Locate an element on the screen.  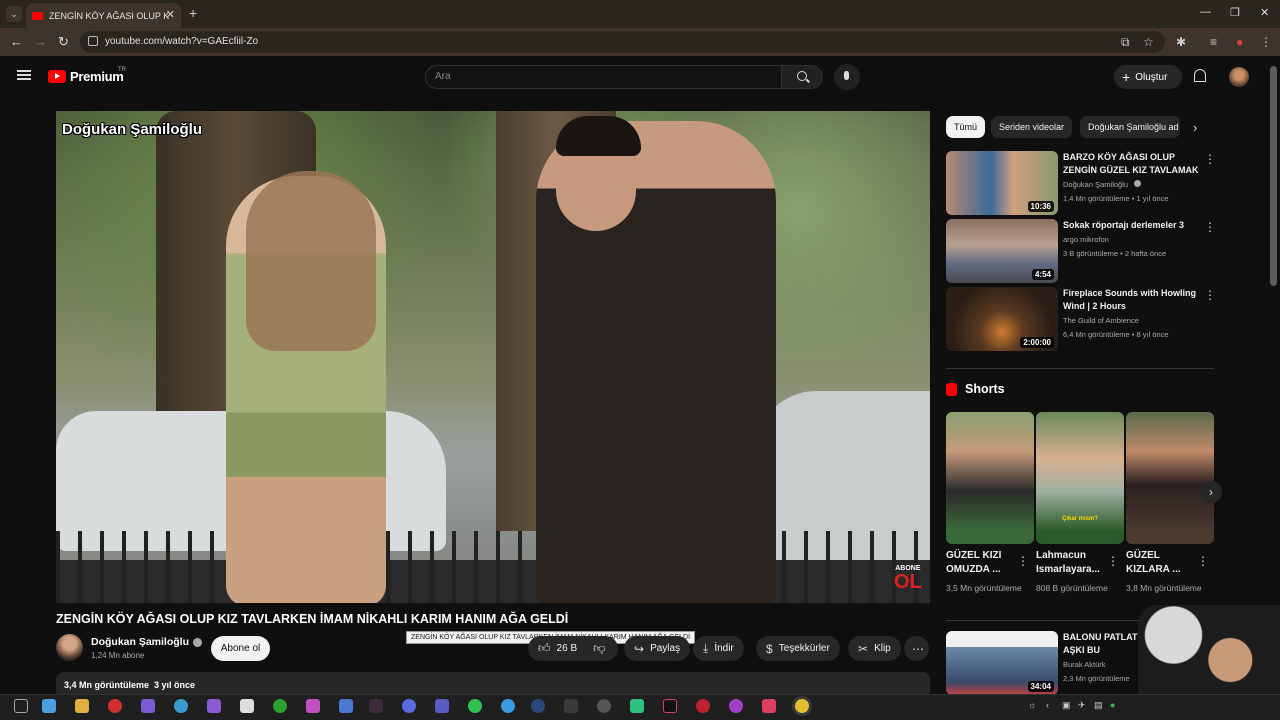
more-actions-button: ⋯ is located at coordinates (916, 648).